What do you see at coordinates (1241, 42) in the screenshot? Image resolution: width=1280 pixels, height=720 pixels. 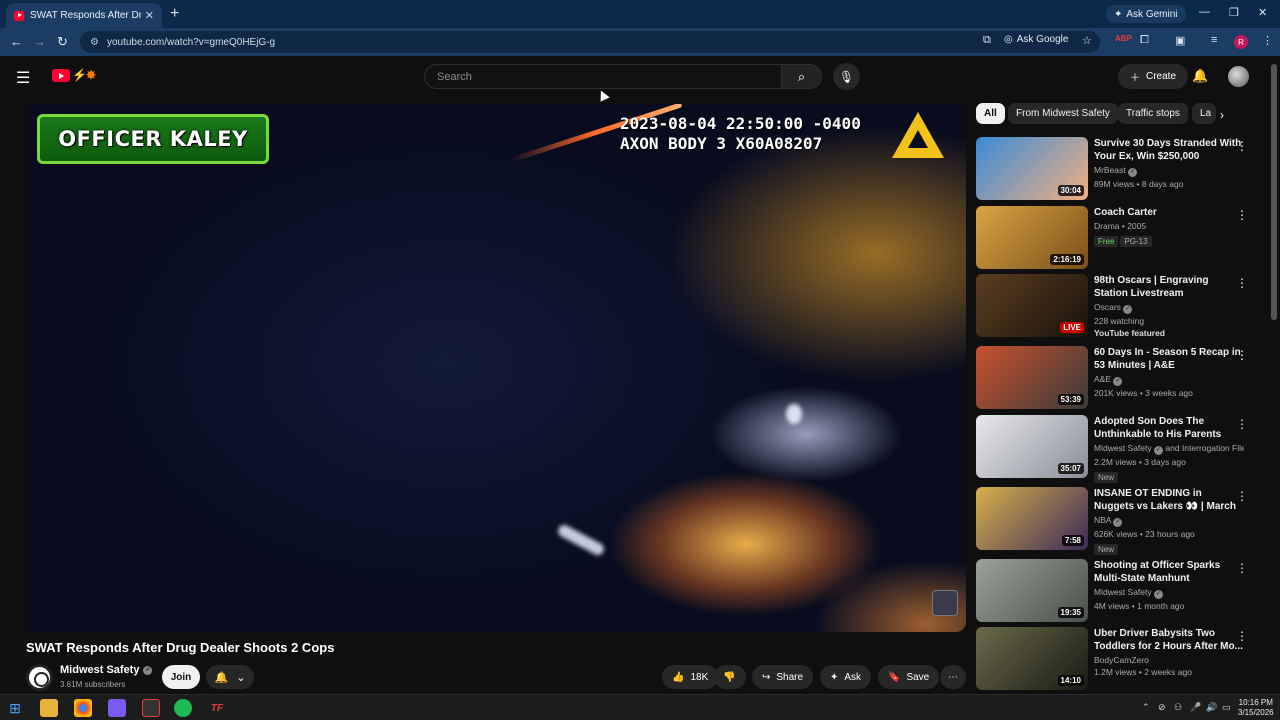 I see `profile-avatar: R` at bounding box center [1241, 42].